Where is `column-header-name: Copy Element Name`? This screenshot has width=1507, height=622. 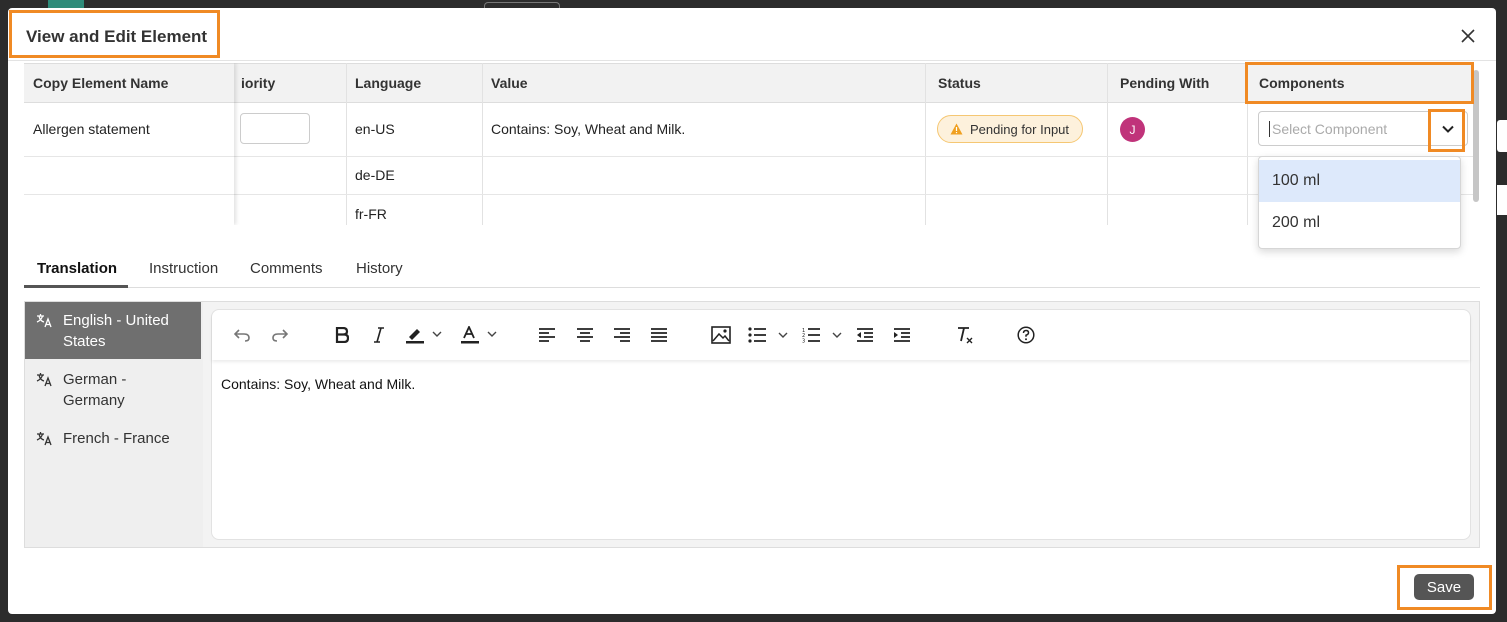 column-header-name: Copy Element Name is located at coordinates (129, 83).